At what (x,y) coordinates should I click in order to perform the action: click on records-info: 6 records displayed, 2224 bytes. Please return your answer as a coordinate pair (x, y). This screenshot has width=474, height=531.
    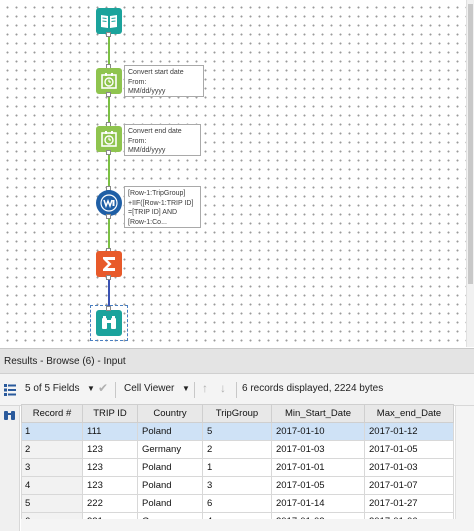
    Looking at the image, I should click on (313, 388).